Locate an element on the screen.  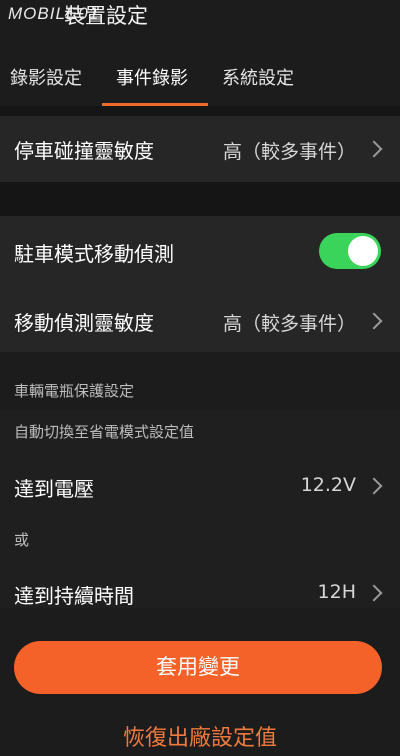
tab-bar: 錄影設定 事件錄影 系統設定 is located at coordinates (200, 77).